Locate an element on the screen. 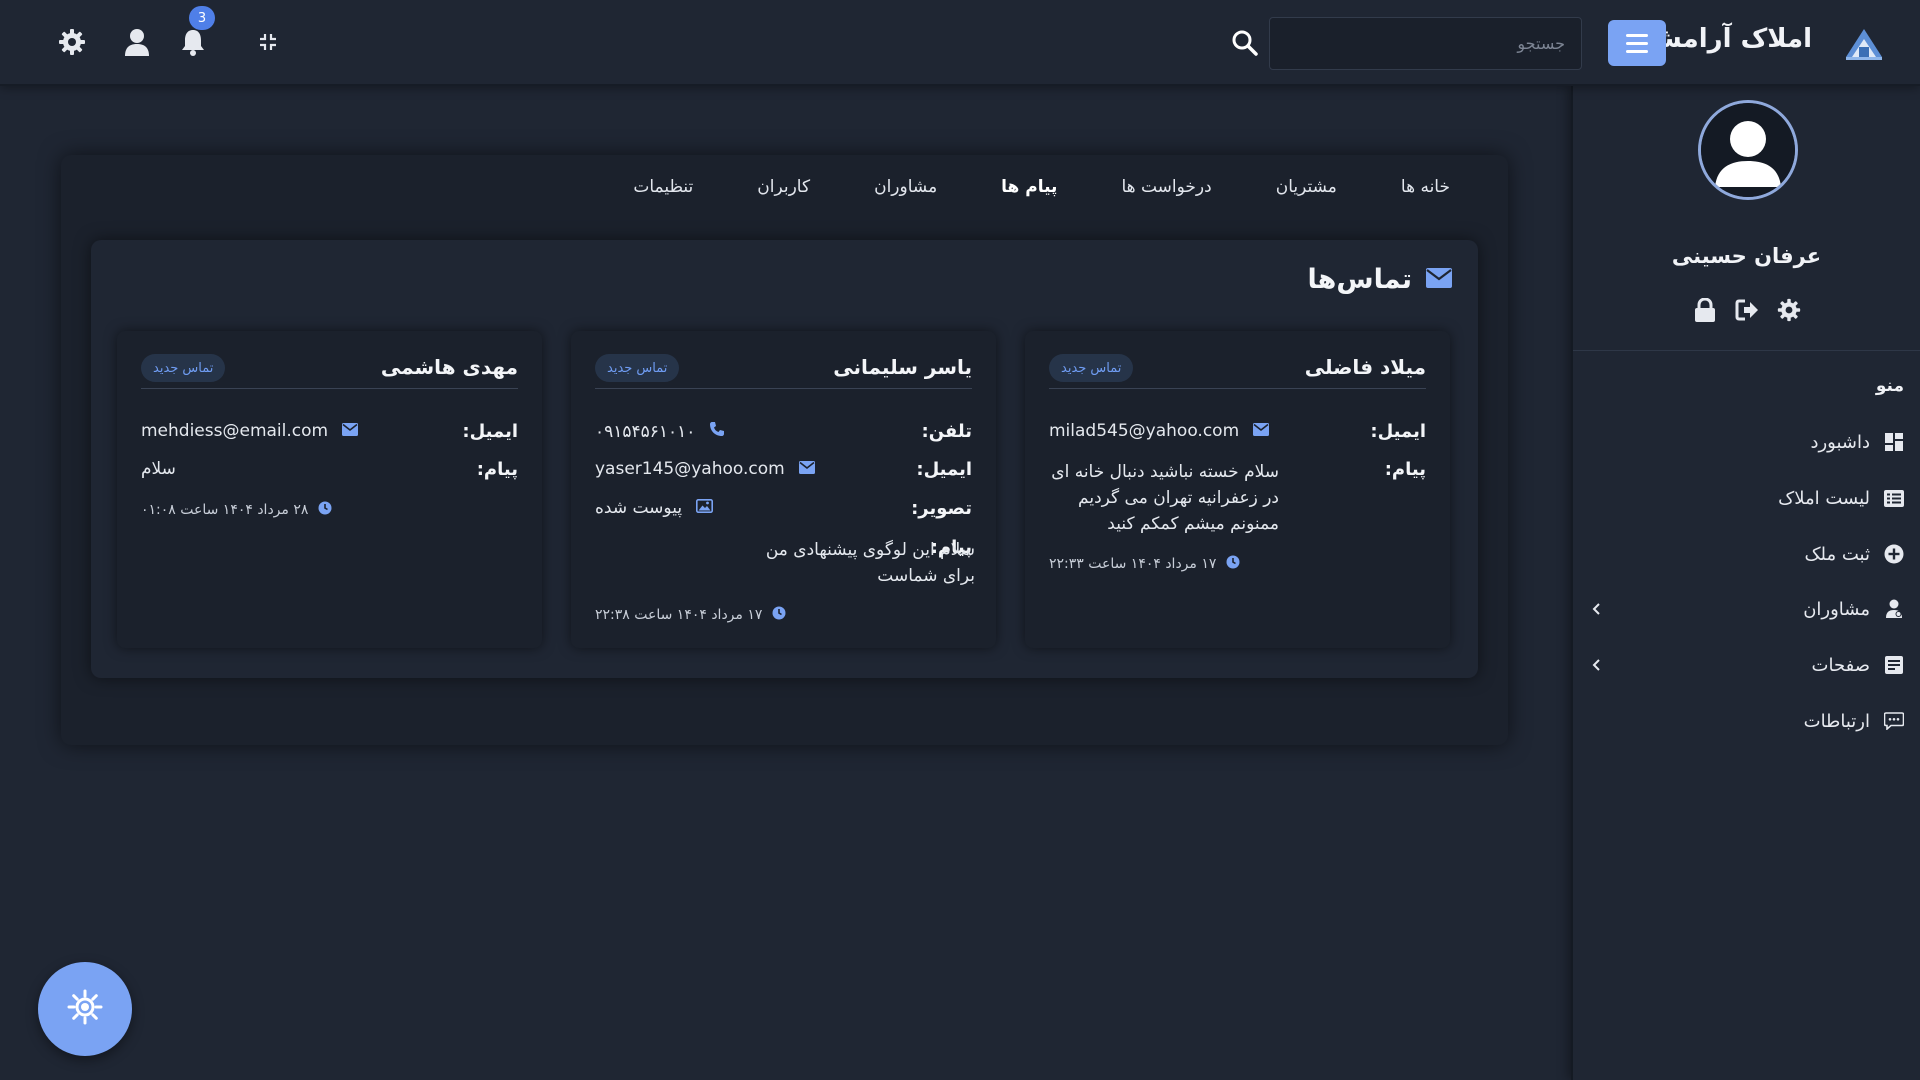  tab-requests: درخواست ها is located at coordinates (1166, 187).